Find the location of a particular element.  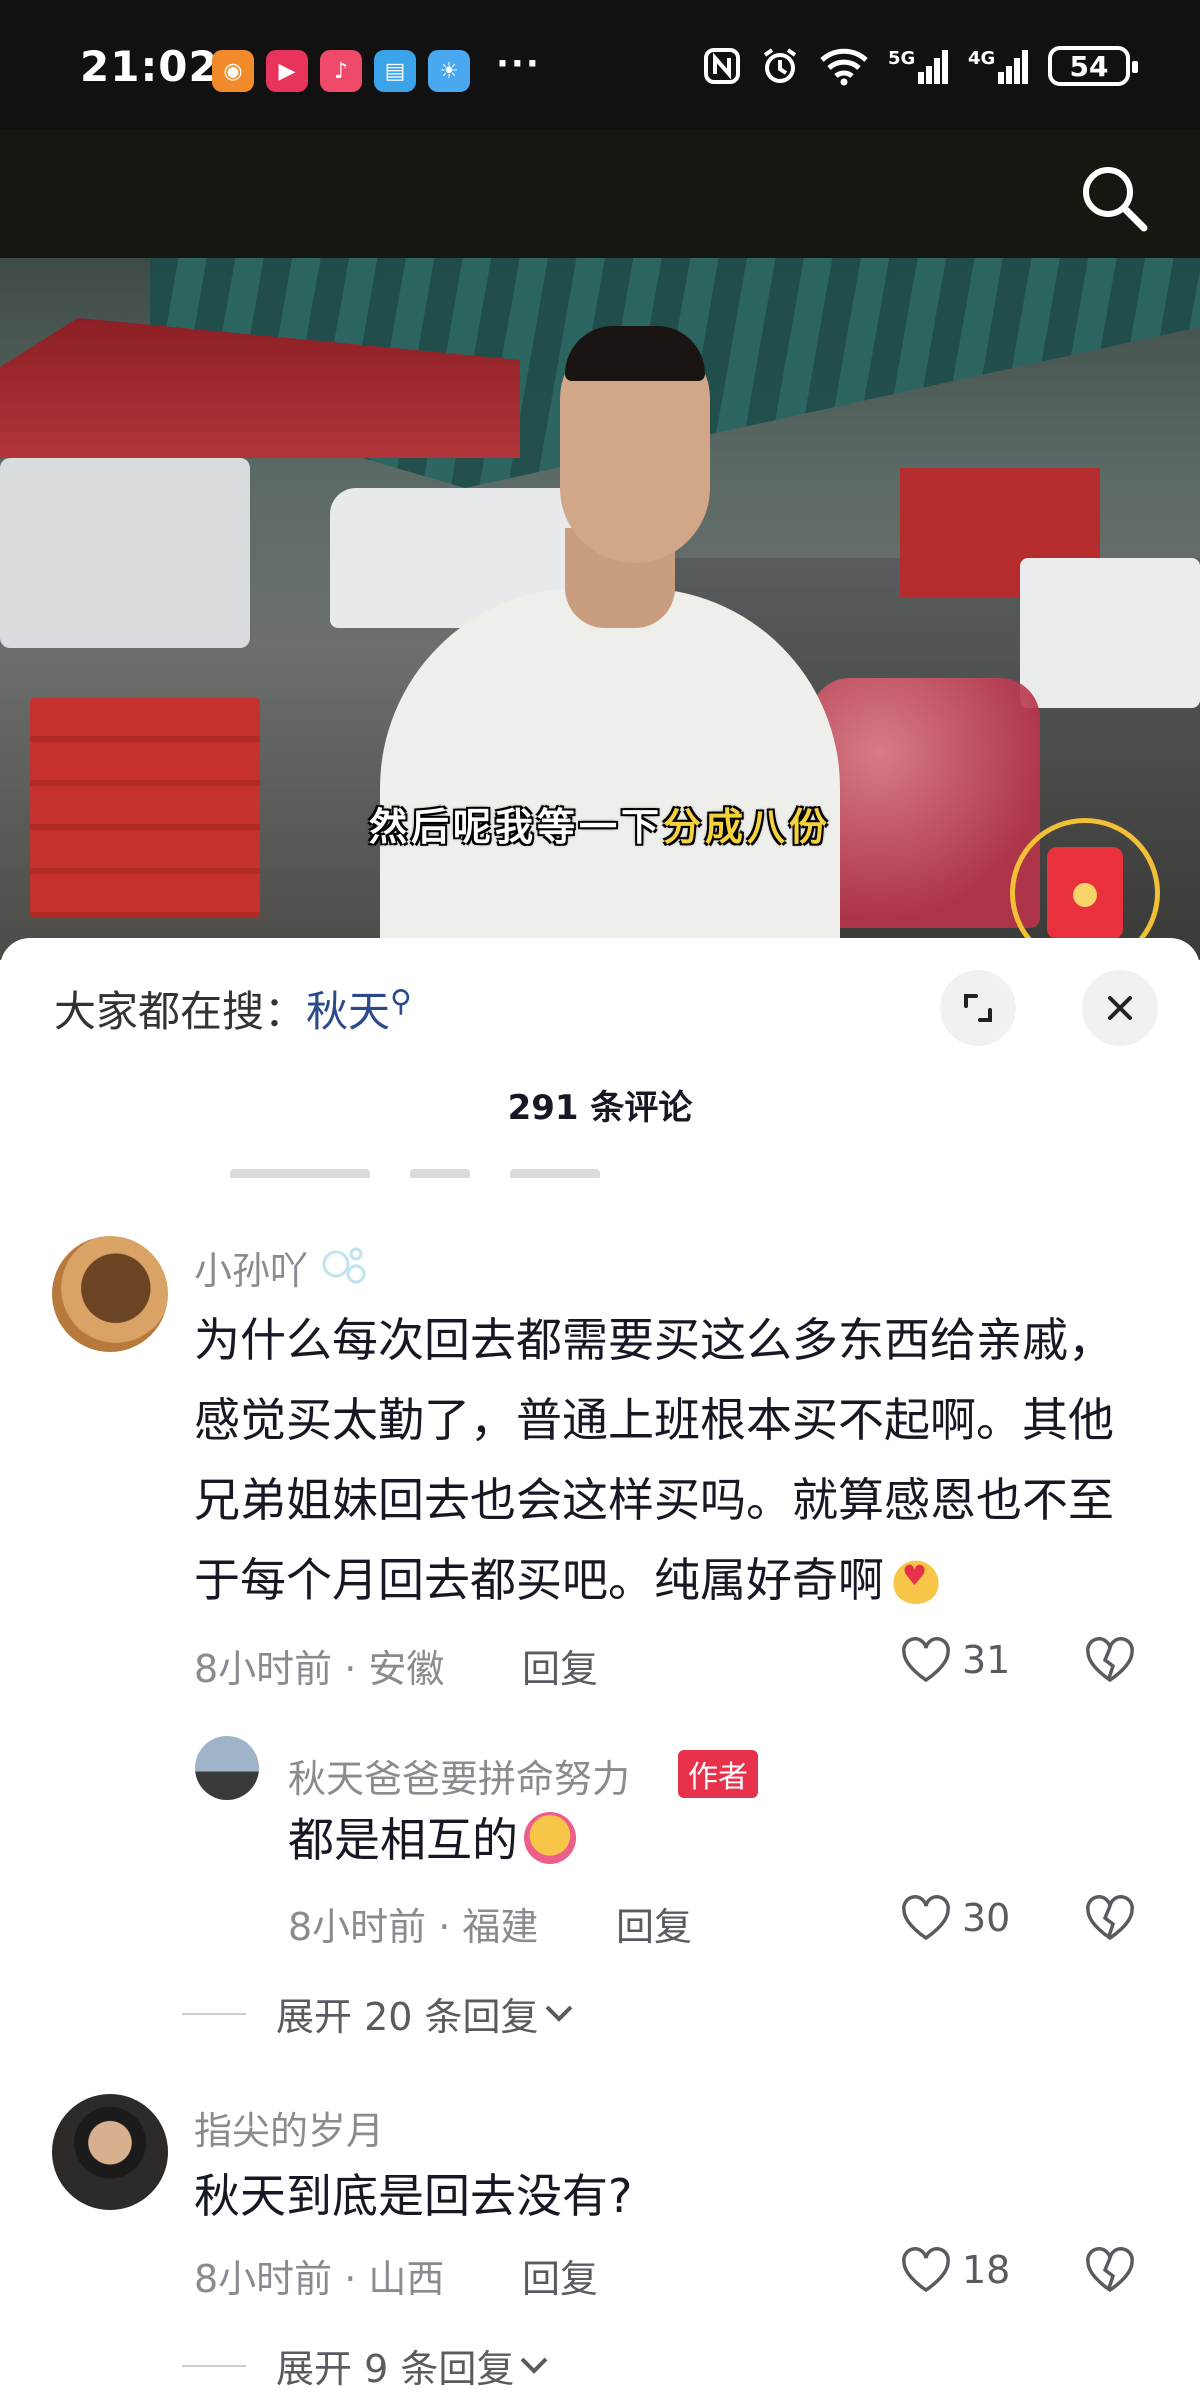

reply-username: 秋天爸爸要拼命努力 is located at coordinates (459, 1775).